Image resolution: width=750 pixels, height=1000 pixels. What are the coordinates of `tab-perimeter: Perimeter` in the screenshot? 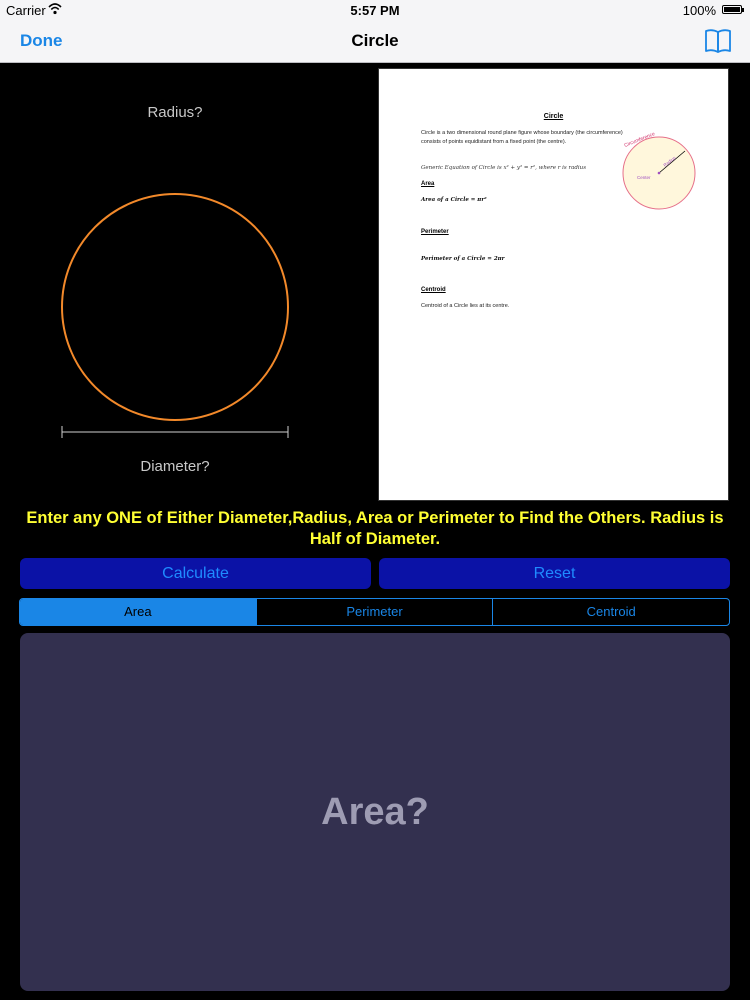 It's located at (375, 612).